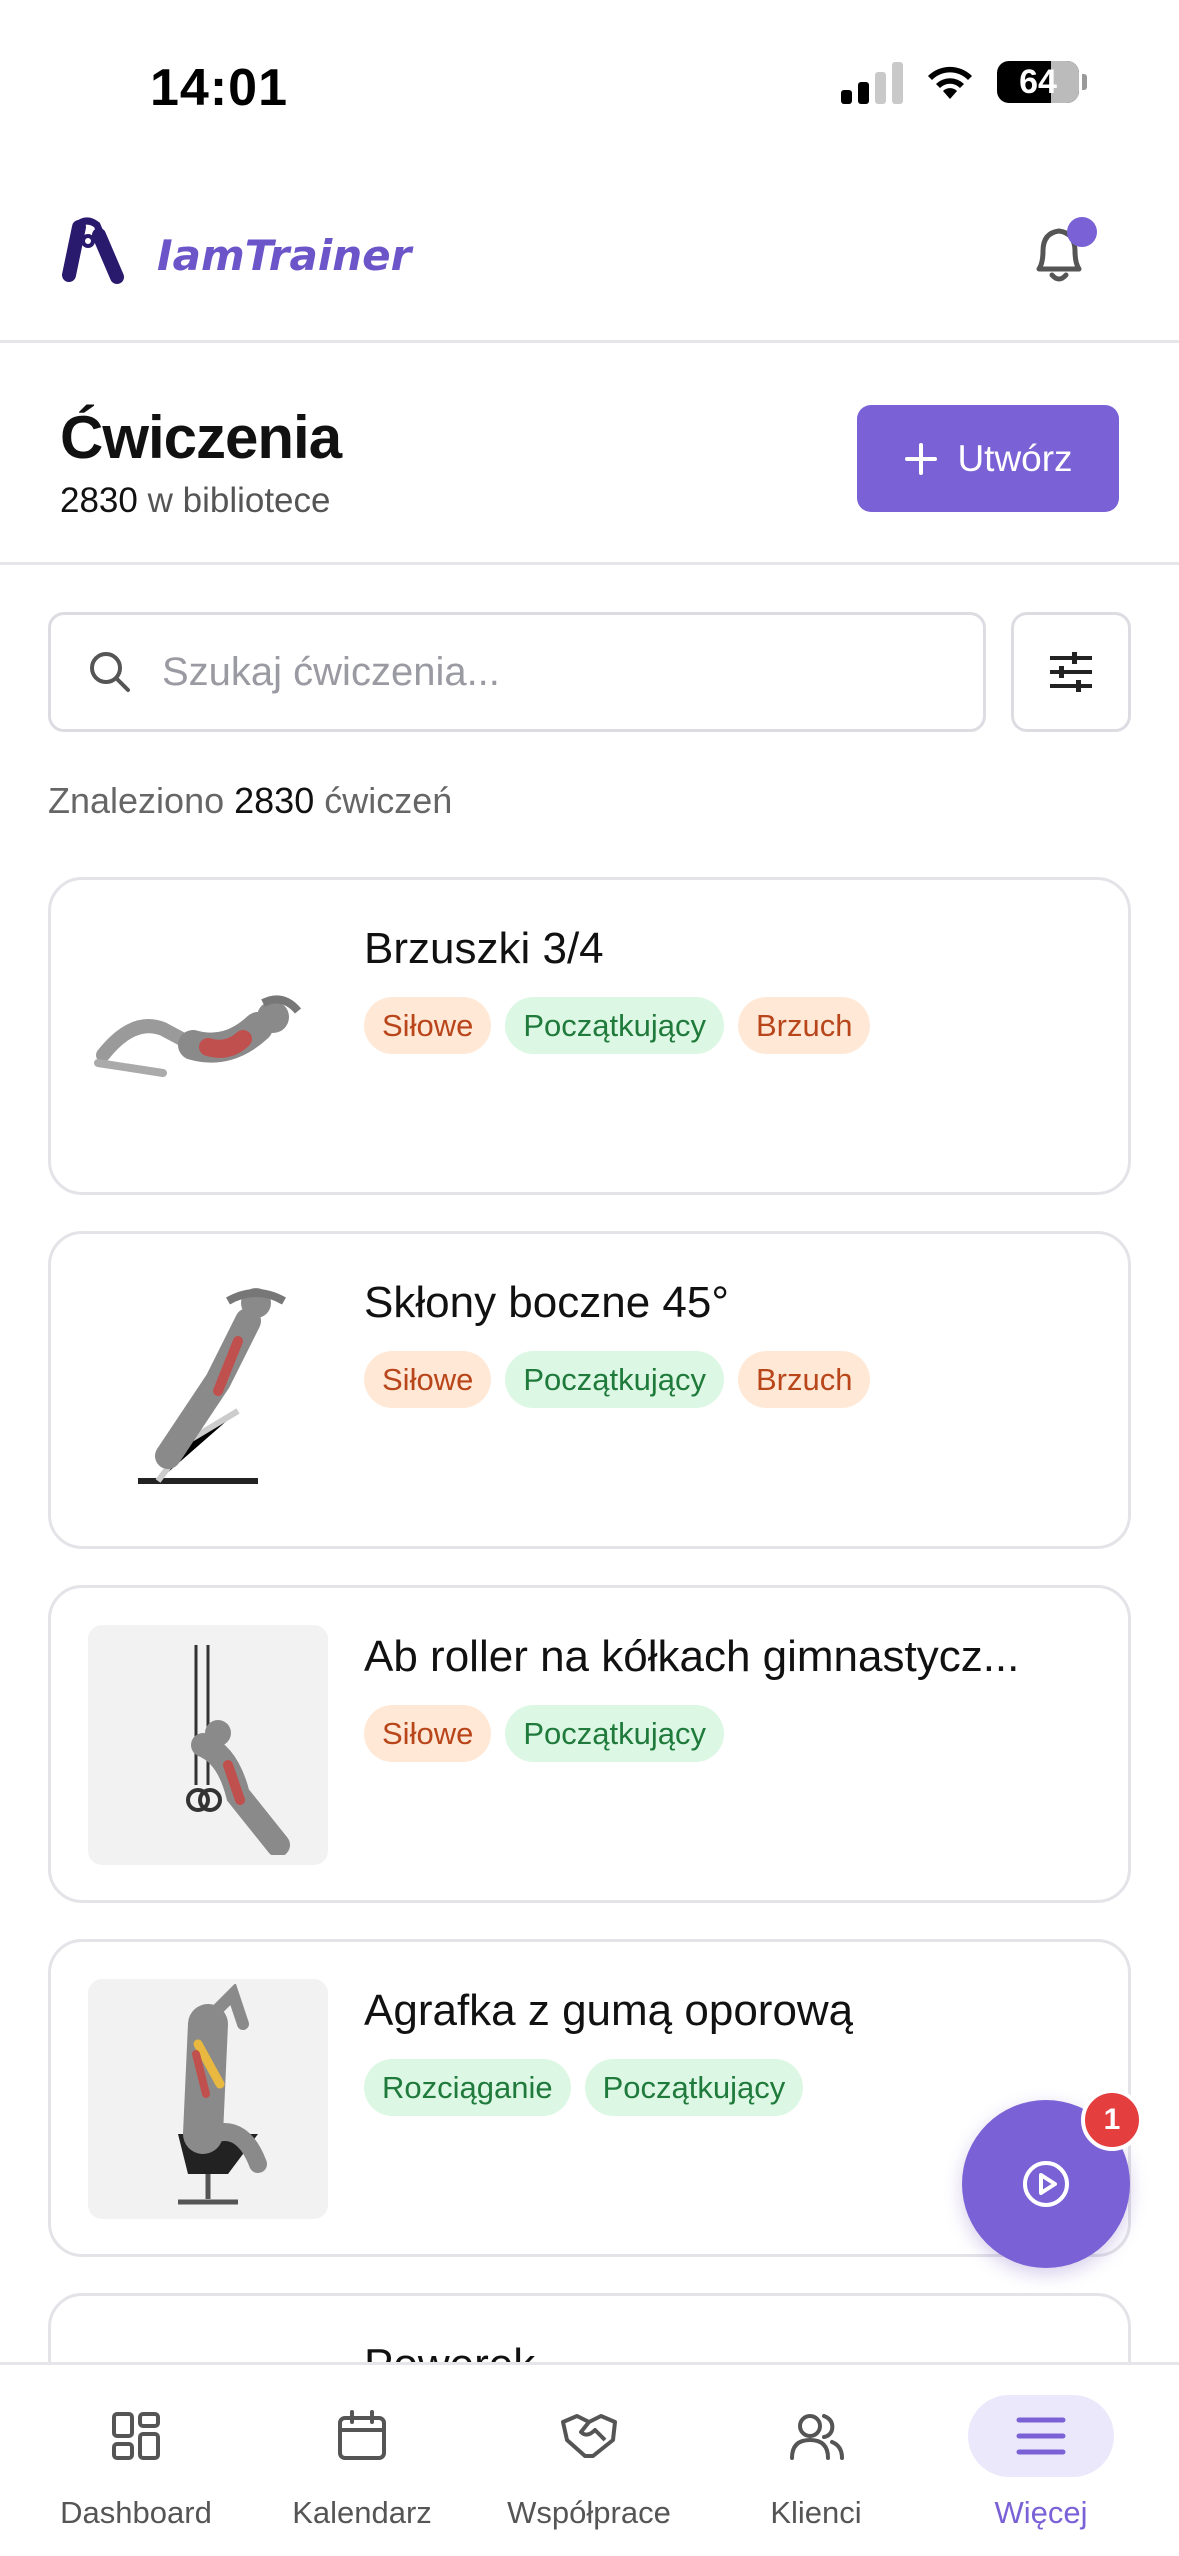 This screenshot has height=2556, width=1179. What do you see at coordinates (816, 2512) in the screenshot?
I see `nav-label: Klienci` at bounding box center [816, 2512].